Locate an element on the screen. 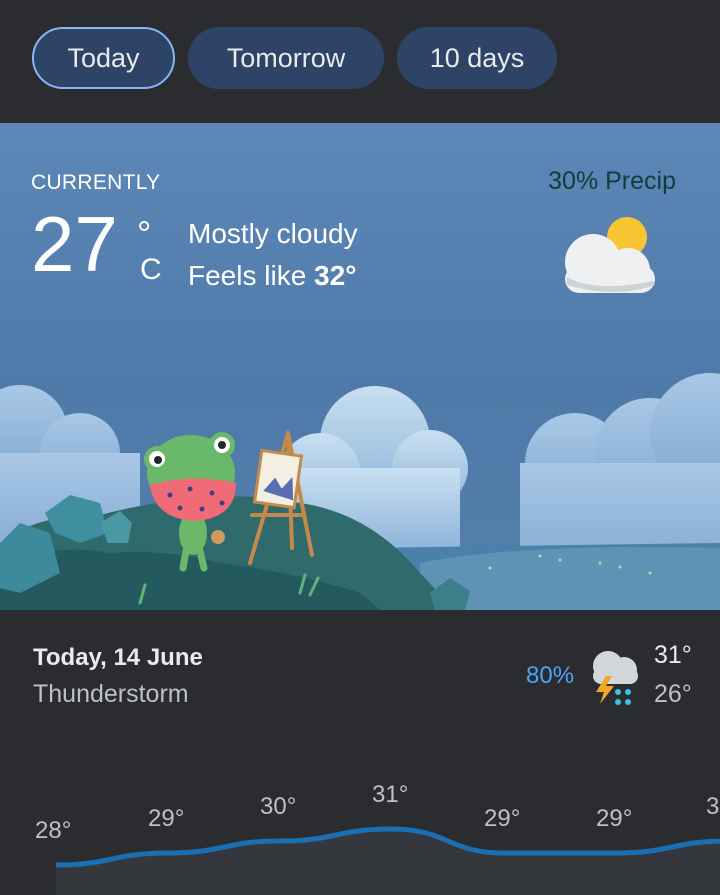  hourly-temp-label: 31° is located at coordinates (390, 794).